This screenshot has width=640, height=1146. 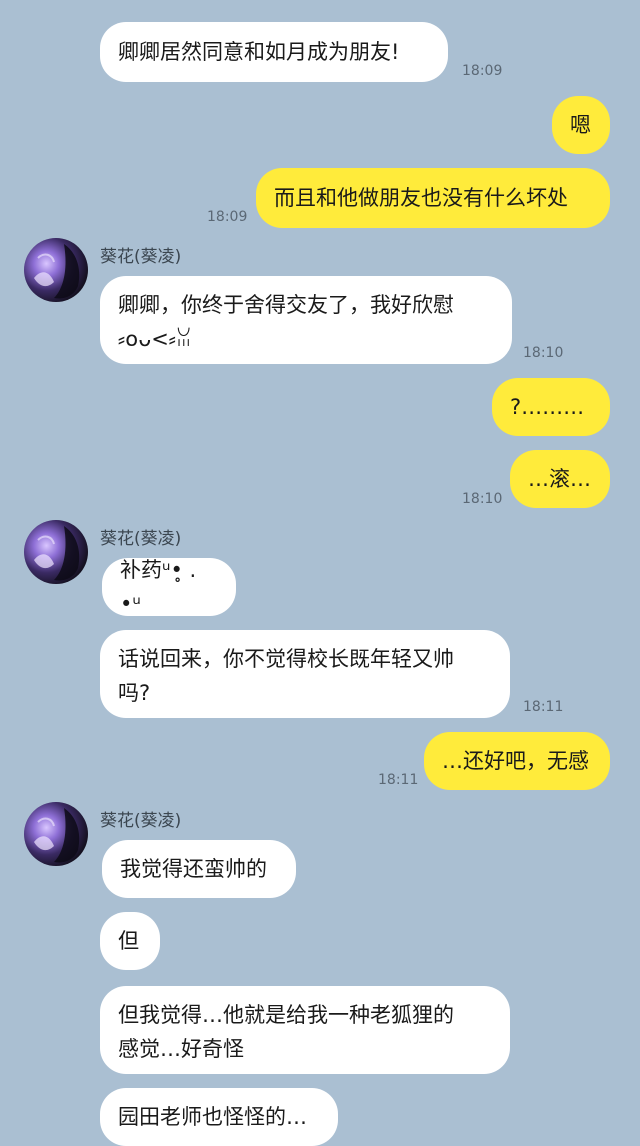 What do you see at coordinates (433, 198) in the screenshot?
I see `message-bubble-outgoing: 而且和他做朋友也没有什么坏处` at bounding box center [433, 198].